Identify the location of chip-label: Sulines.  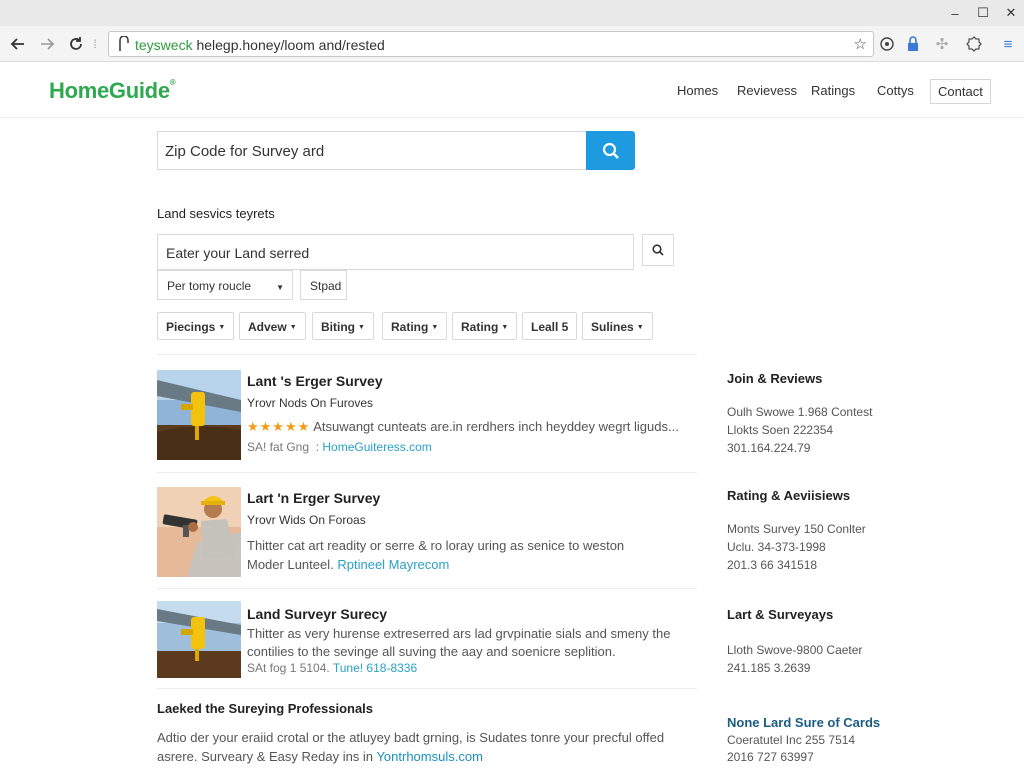
(612, 327).